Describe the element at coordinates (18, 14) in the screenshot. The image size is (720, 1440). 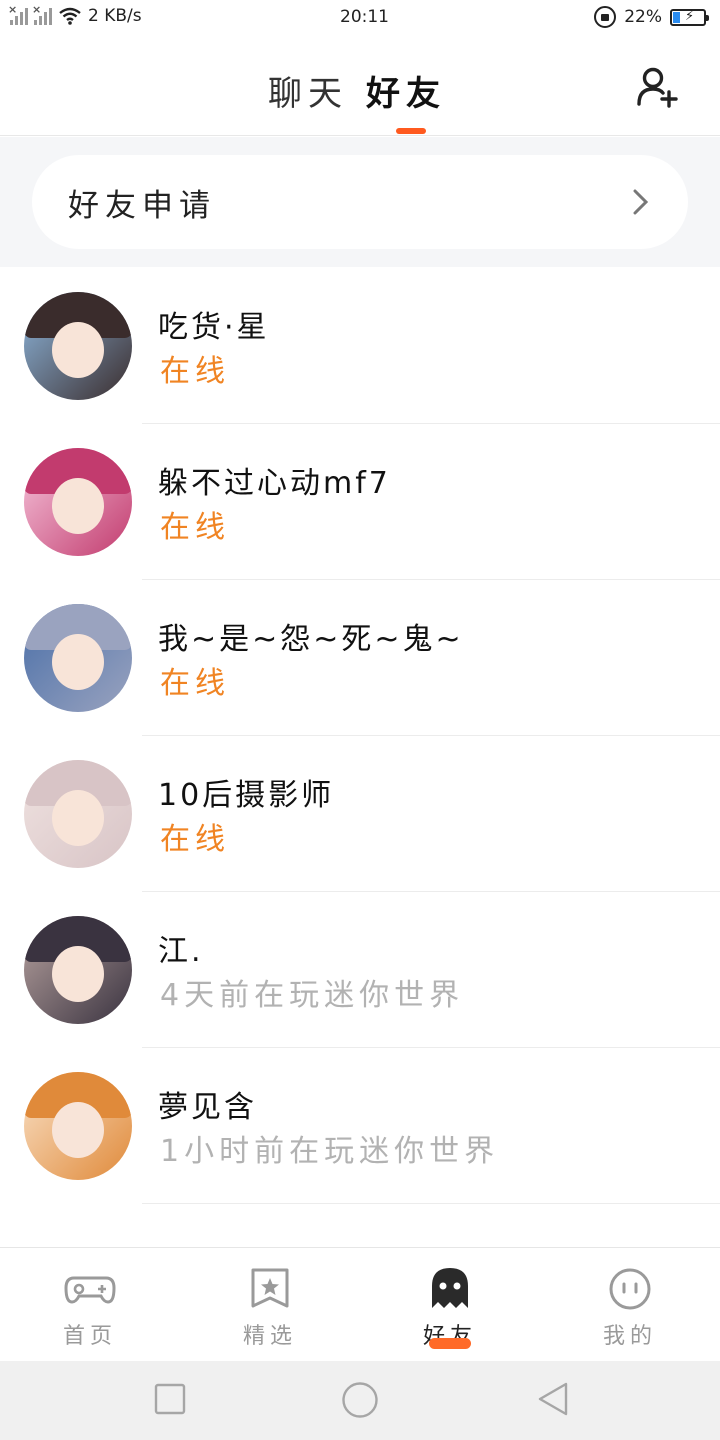
I see `signal-1-icon: ×` at that location.